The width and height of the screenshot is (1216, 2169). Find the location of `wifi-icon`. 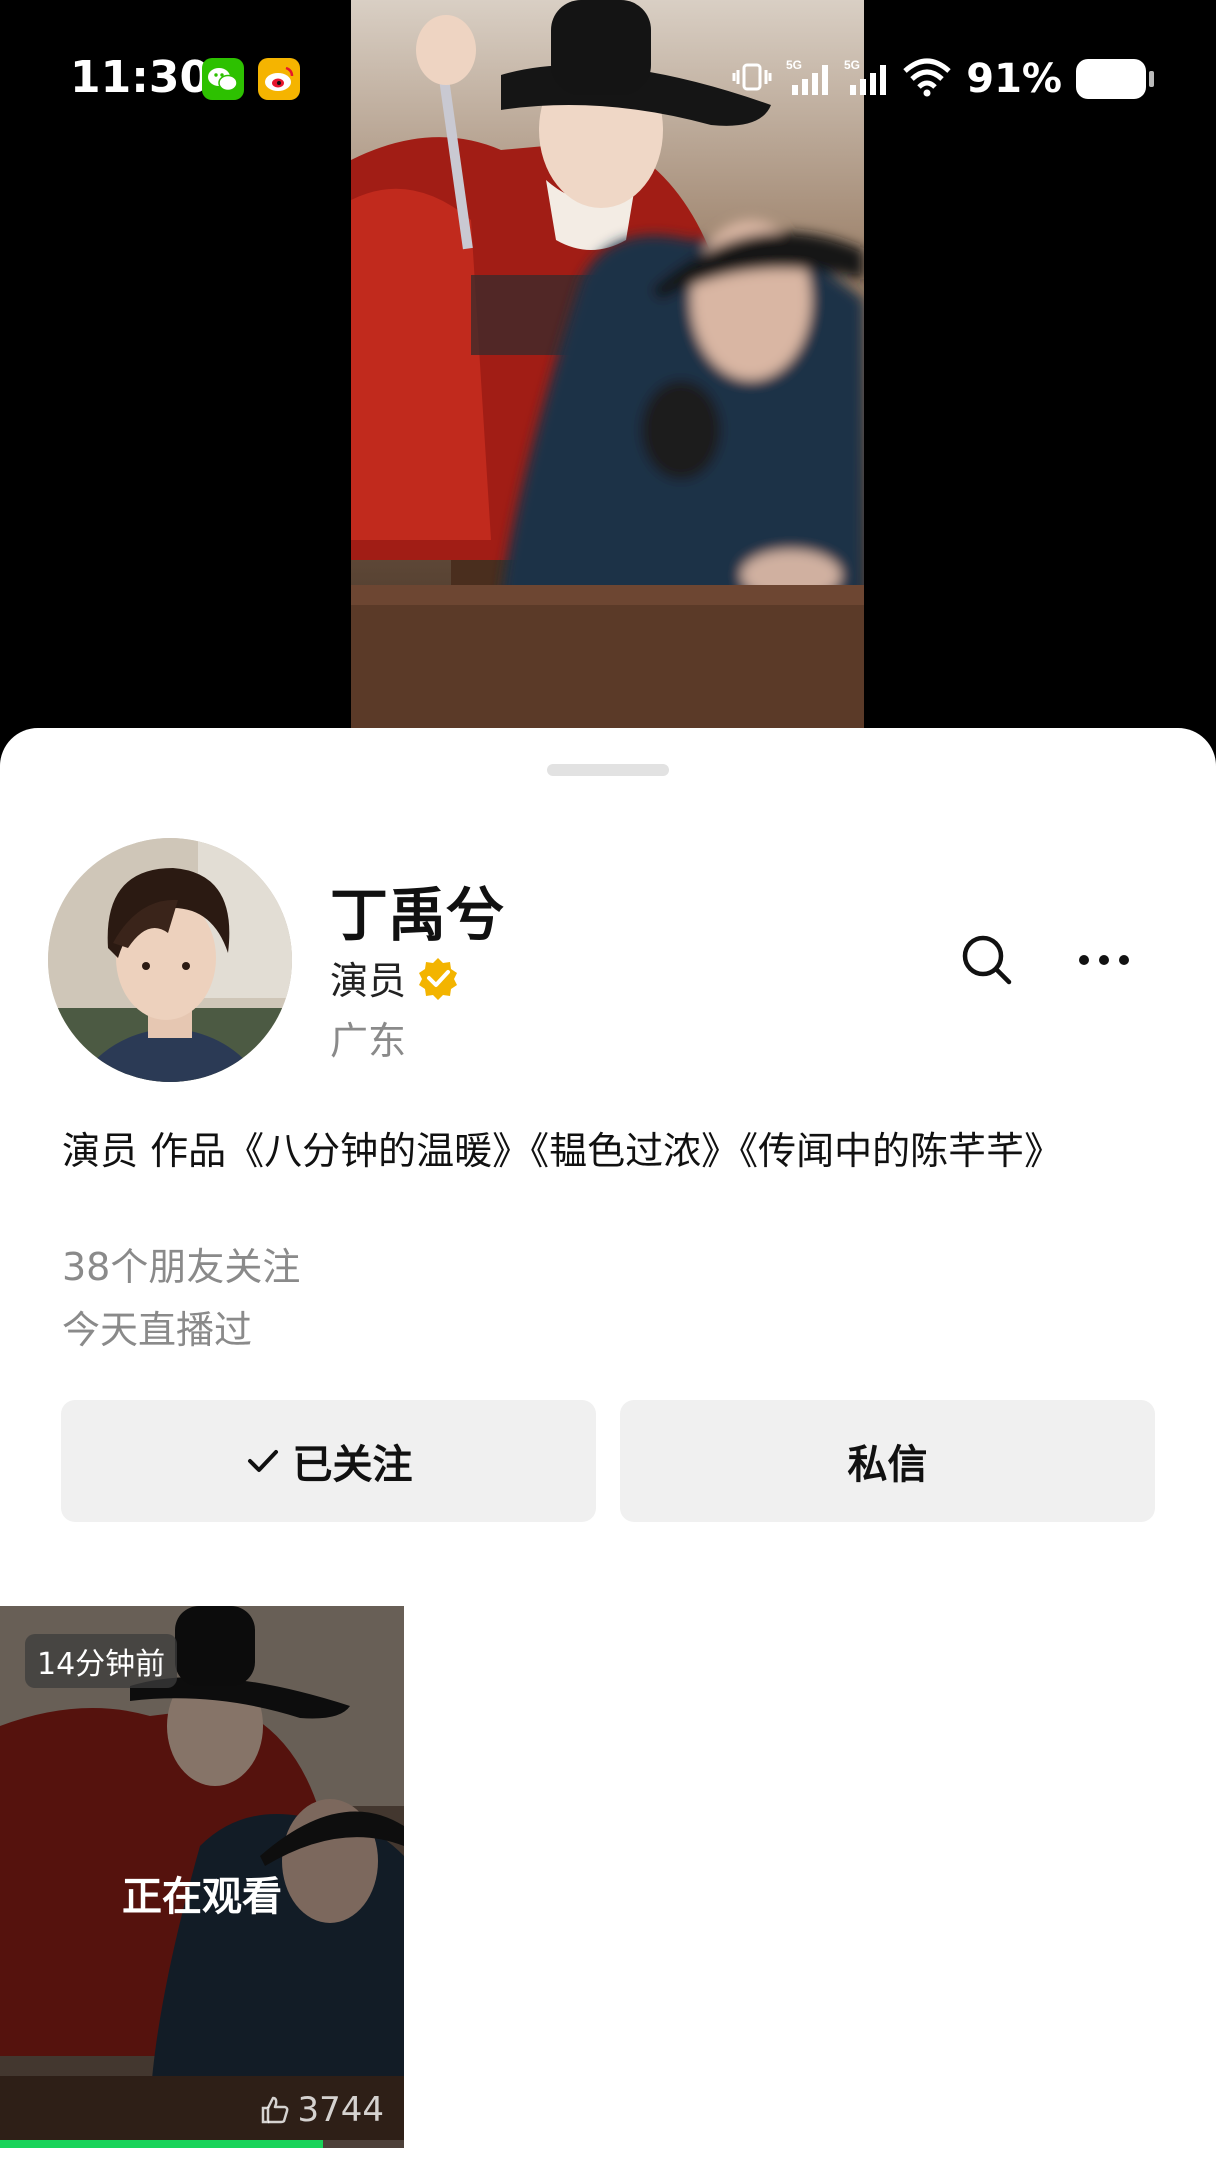

wifi-icon is located at coordinates (927, 79).